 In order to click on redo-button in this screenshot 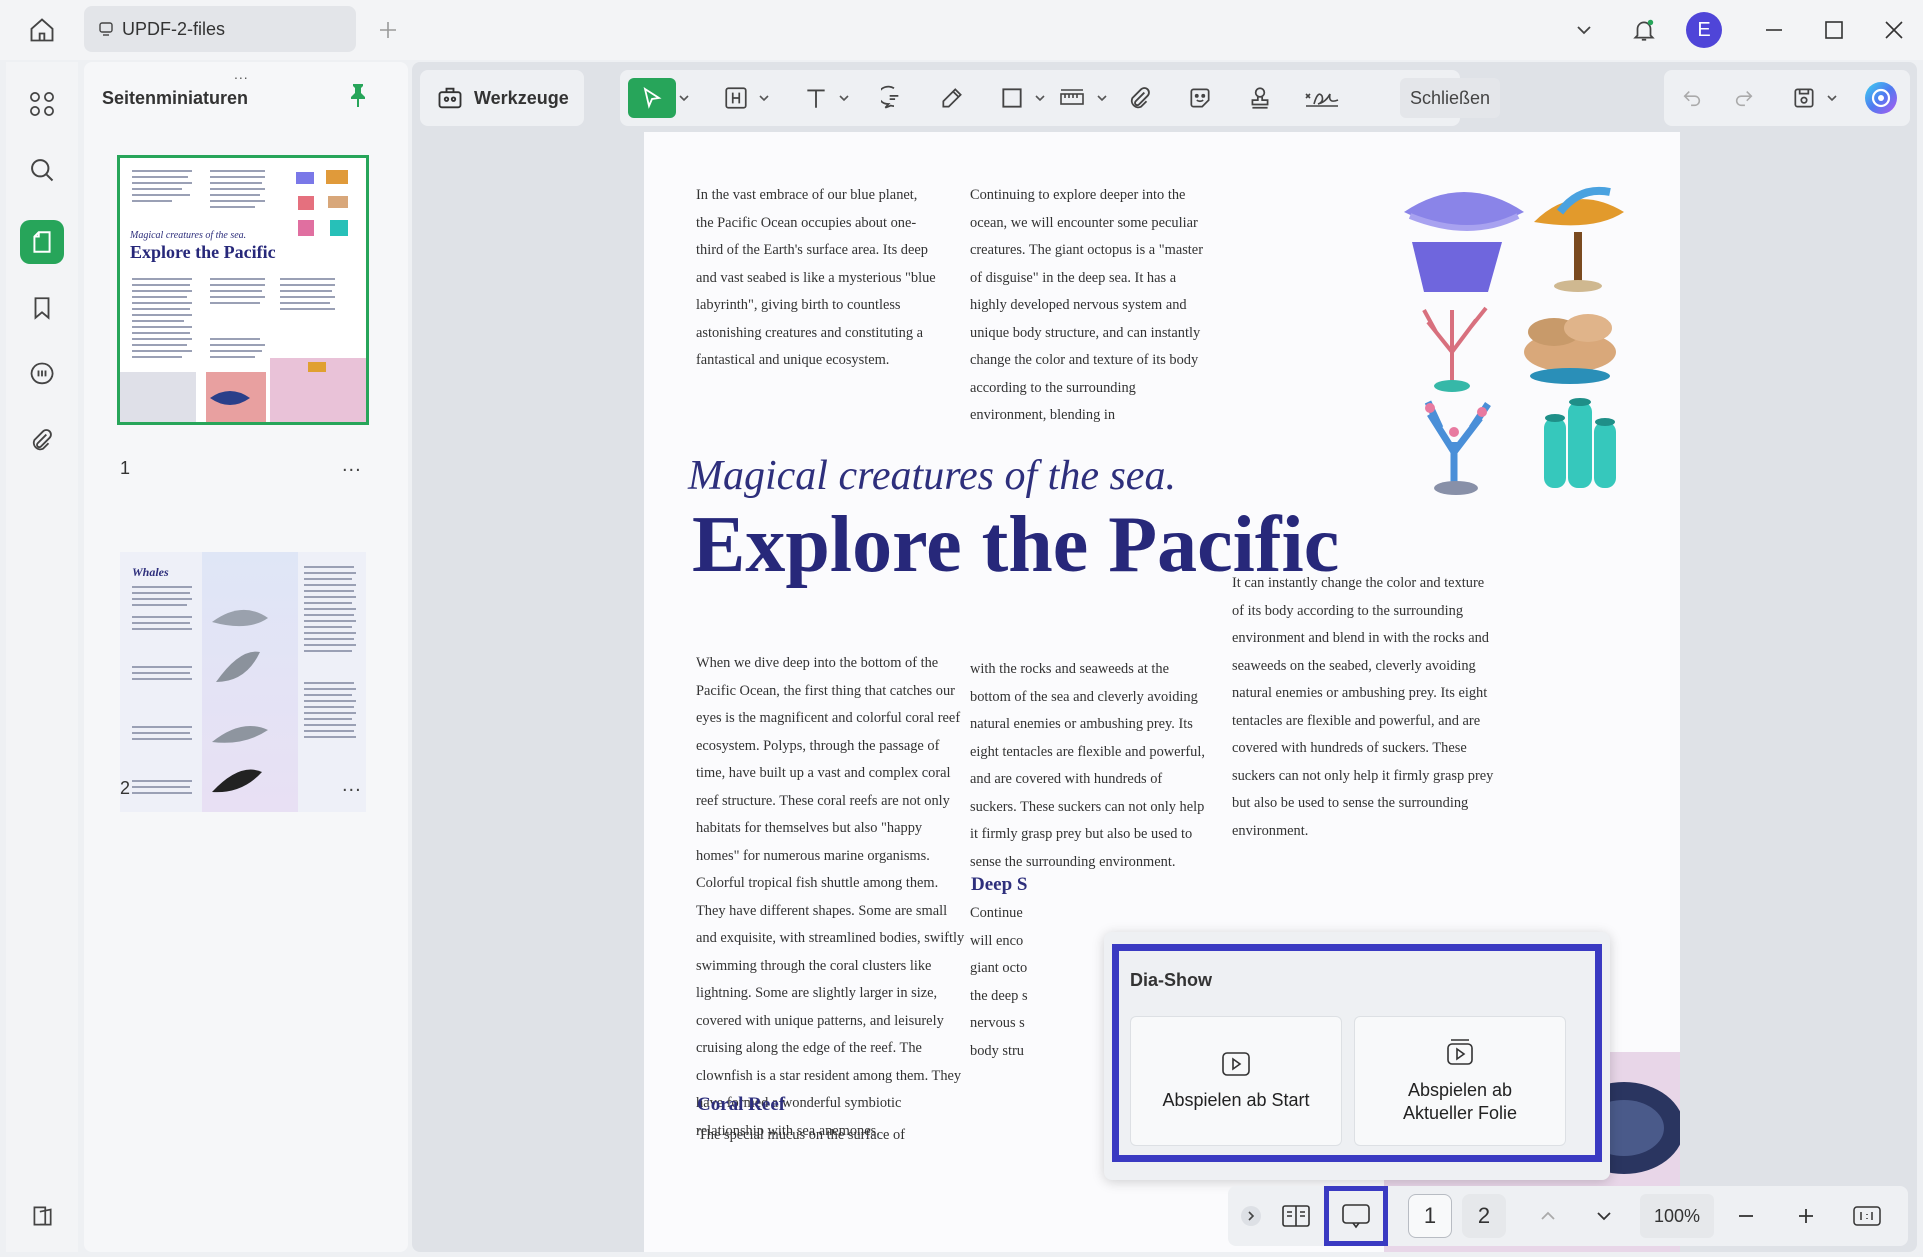, I will do `click(1744, 98)`.